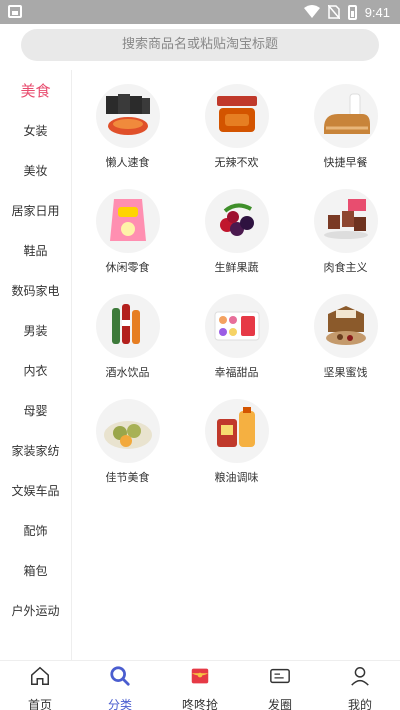  Describe the element at coordinates (35, 210) in the screenshot. I see `sidebar-item: 居家日用` at that location.